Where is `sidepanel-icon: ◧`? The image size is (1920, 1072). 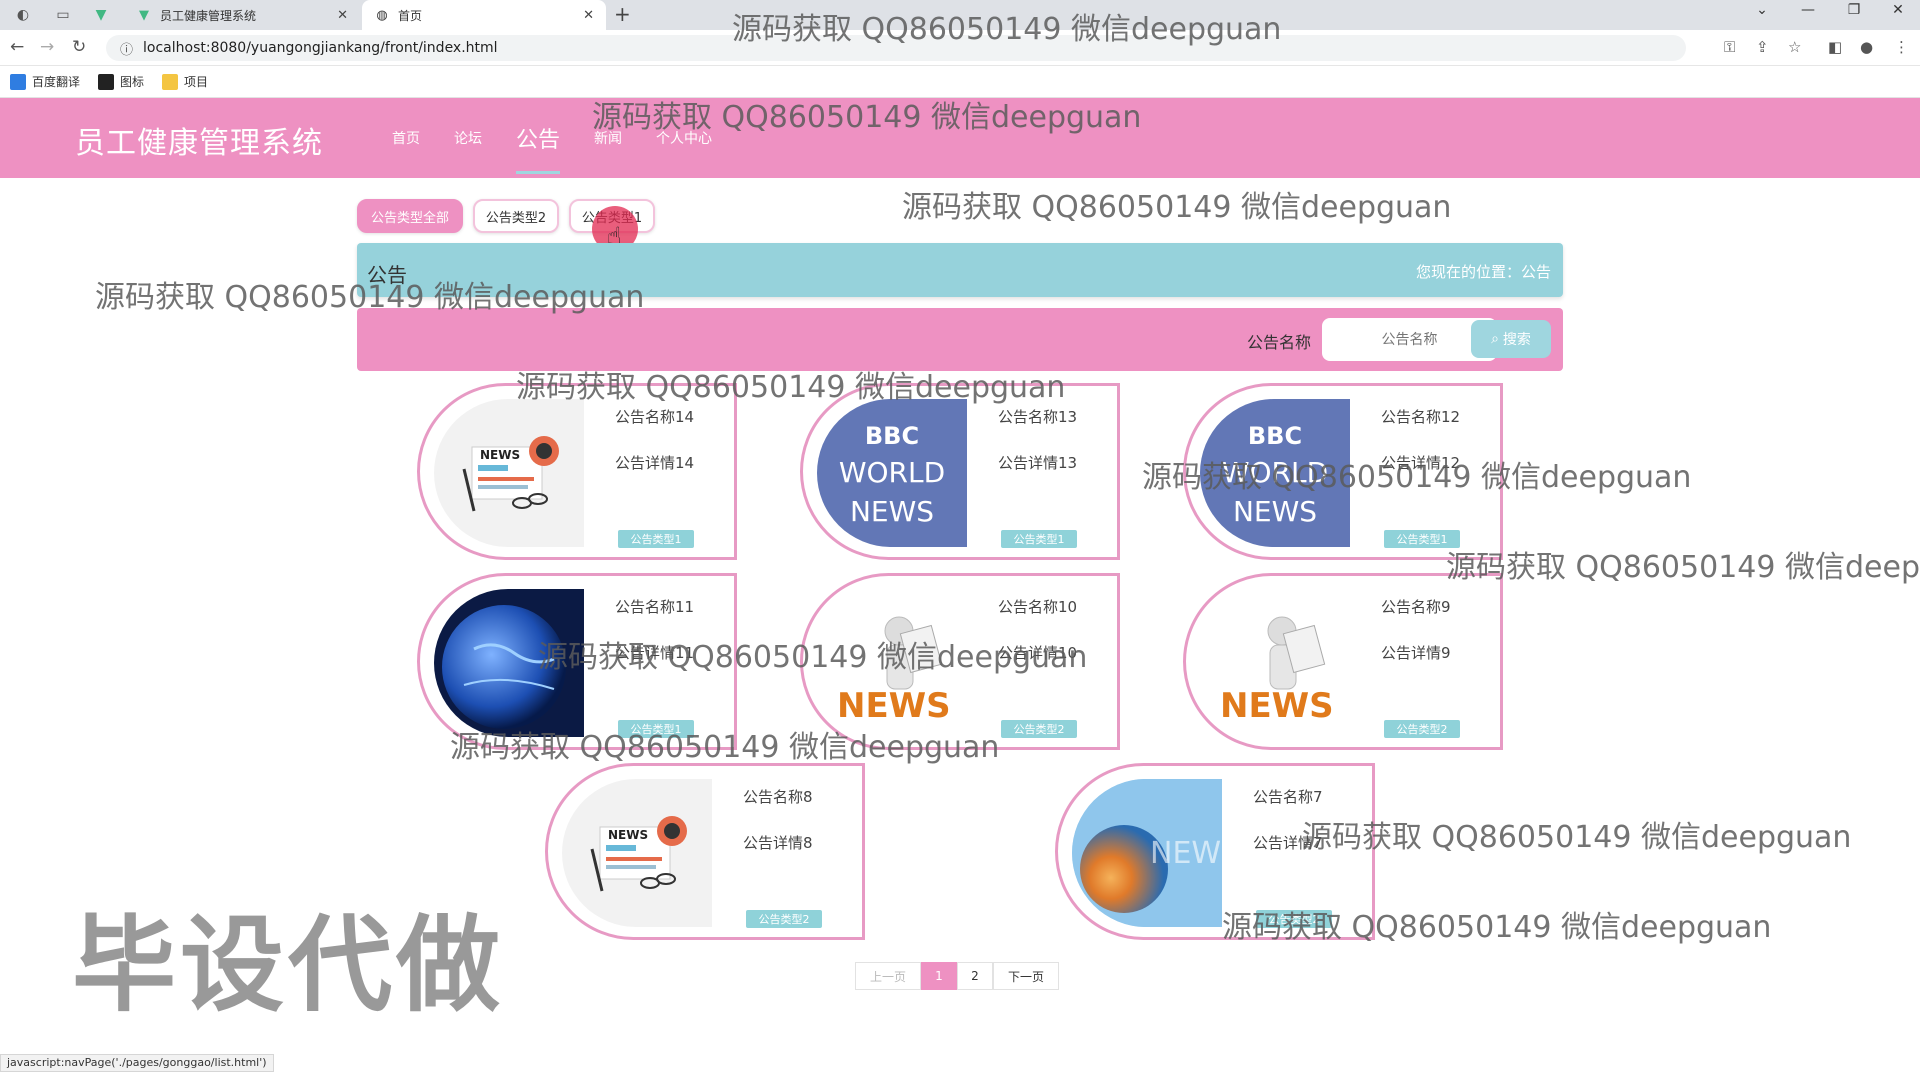 sidepanel-icon: ◧ is located at coordinates (1835, 47).